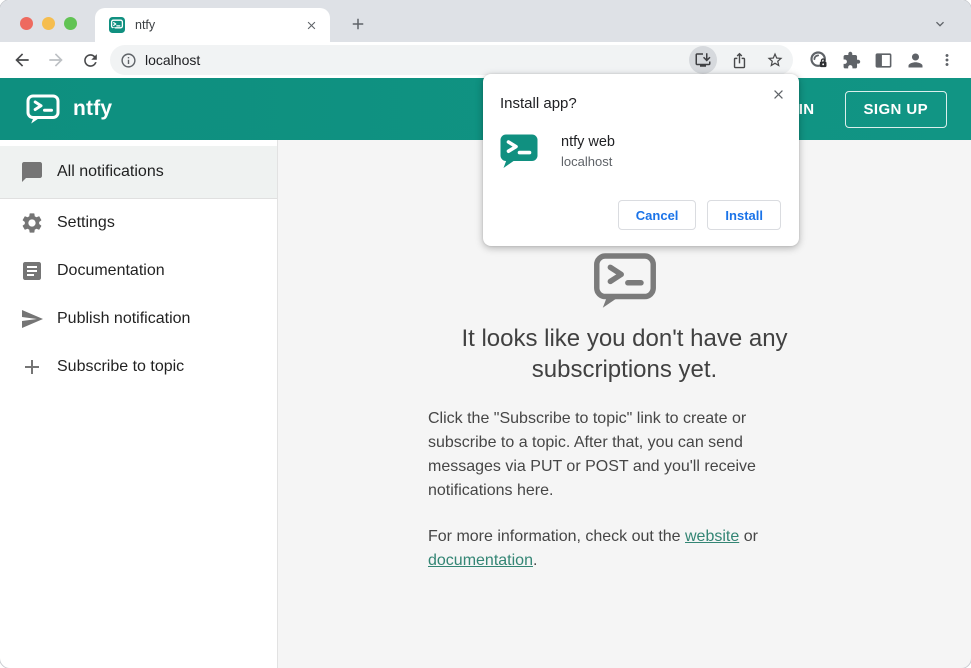  Describe the element at coordinates (93, 108) in the screenshot. I see `app-title: ntfy` at that location.